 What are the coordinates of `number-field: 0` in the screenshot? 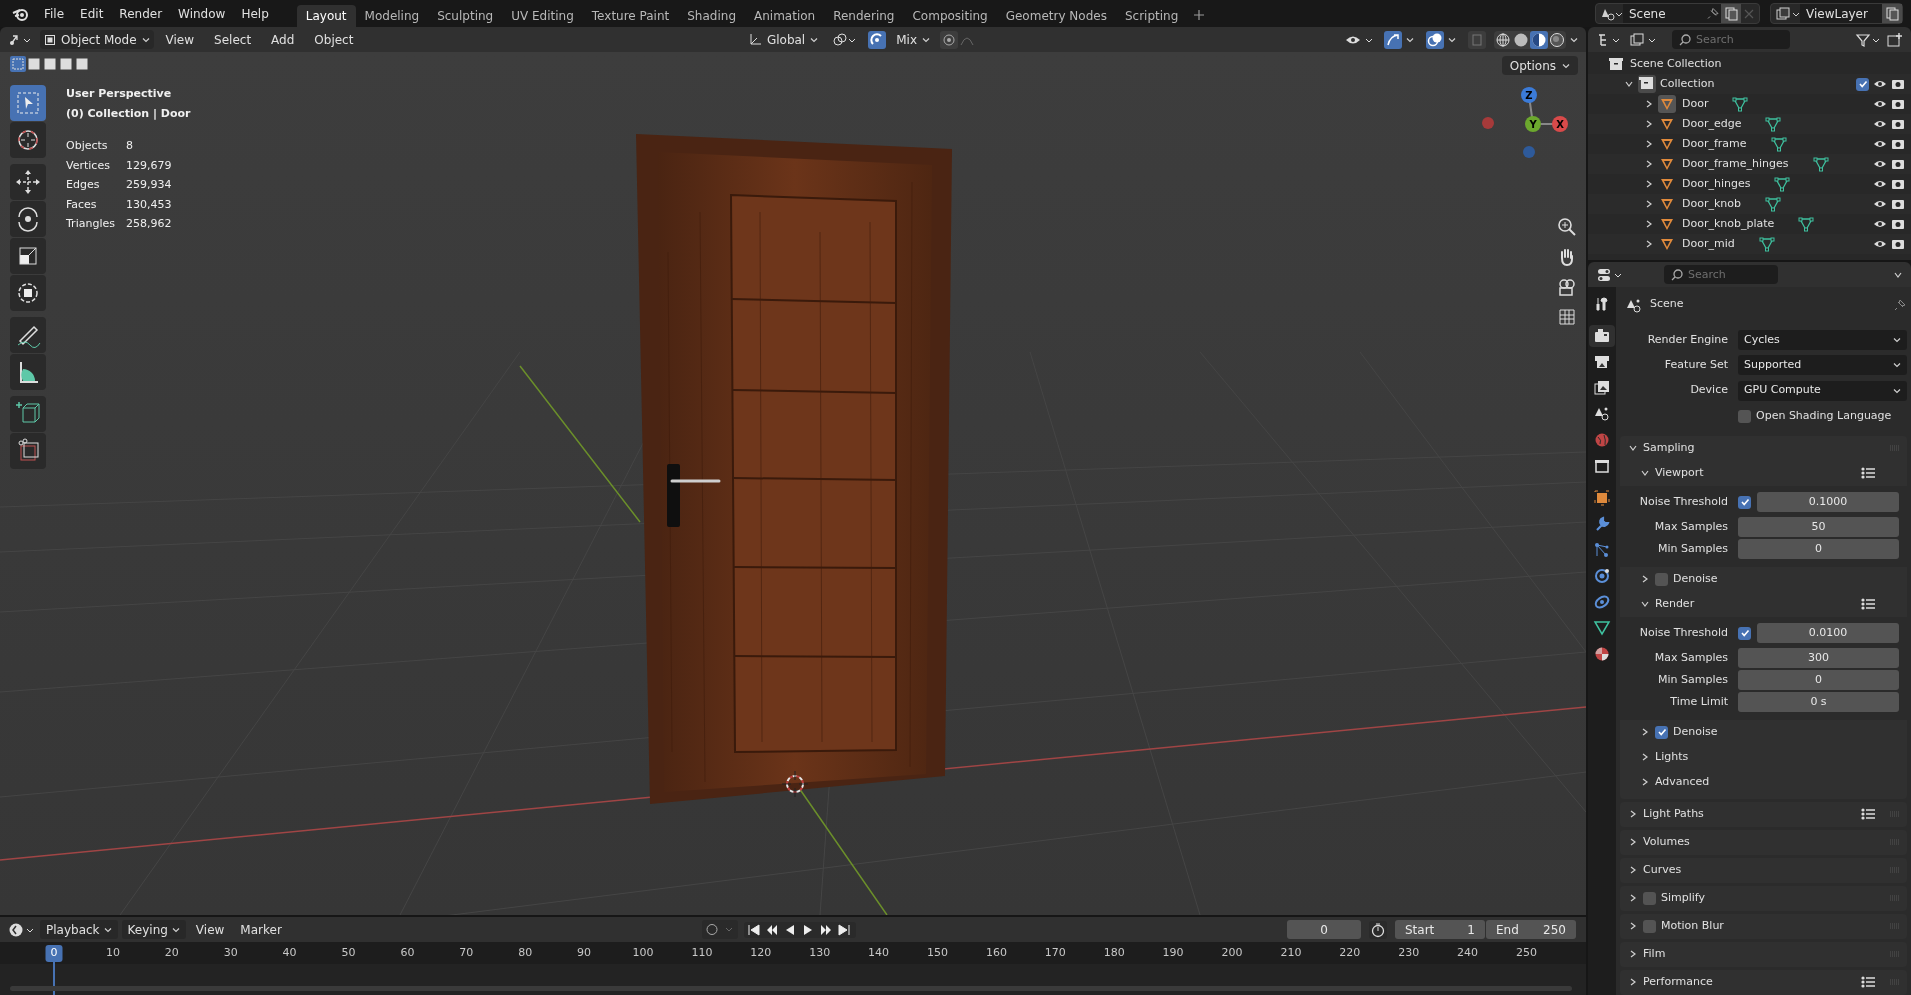 It's located at (1818, 549).